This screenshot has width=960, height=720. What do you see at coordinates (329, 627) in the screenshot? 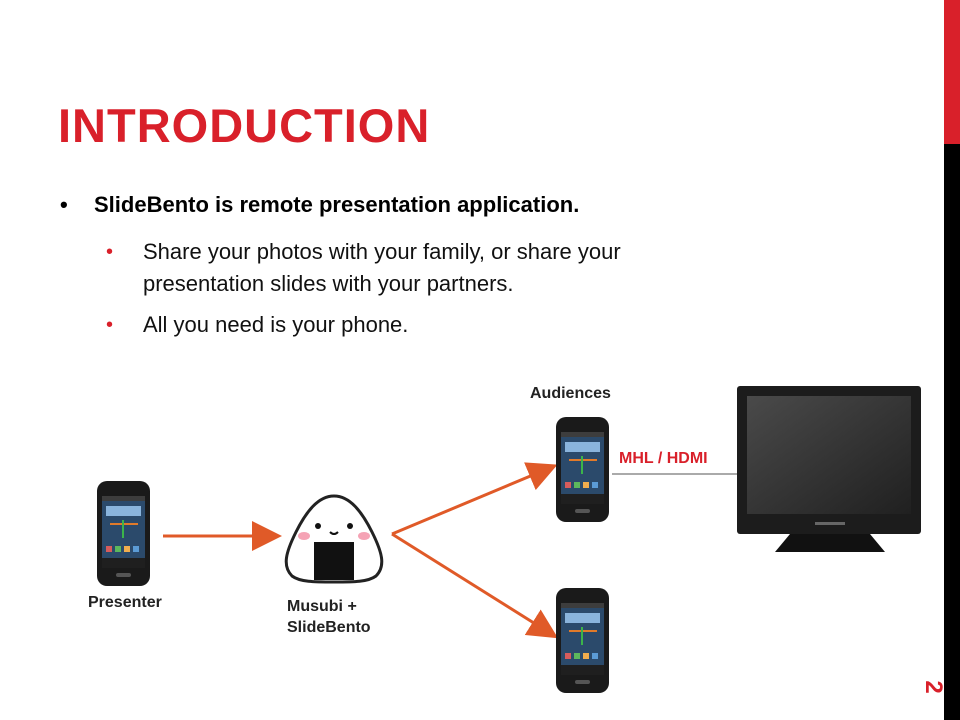
I see `musubi-label-line2: SlideBento` at bounding box center [329, 627].